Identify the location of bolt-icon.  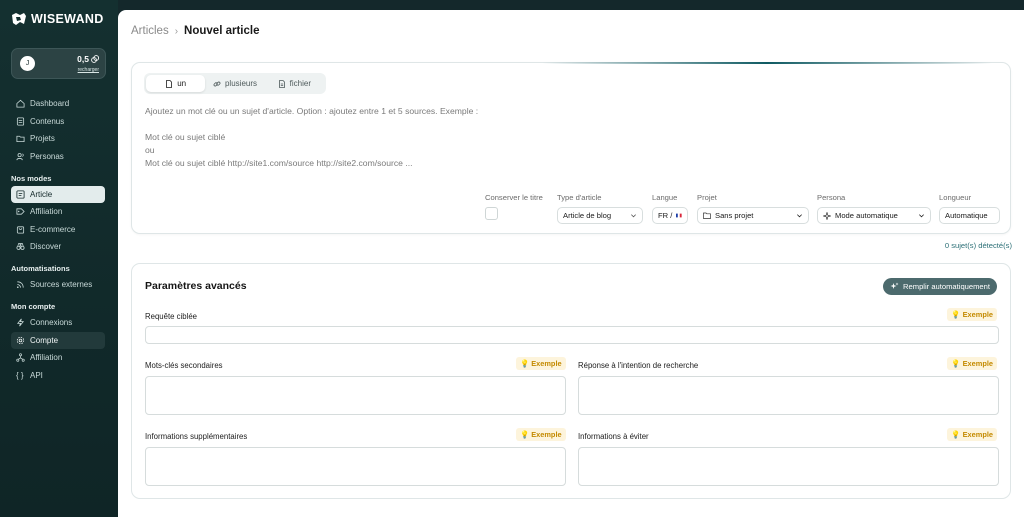
(20, 322).